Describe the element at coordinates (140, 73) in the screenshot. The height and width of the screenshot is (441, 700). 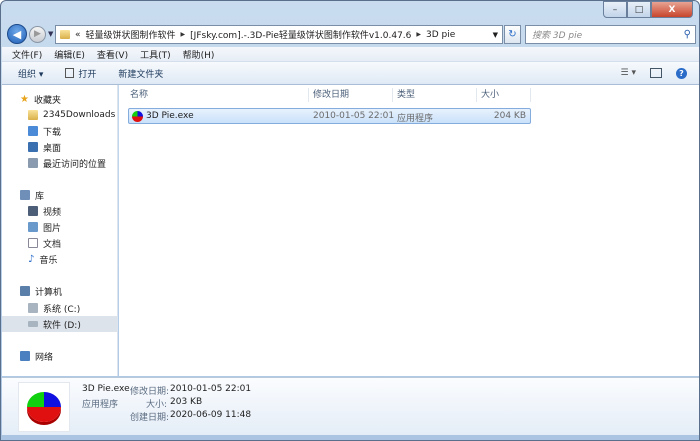
I see `new-folder-button: 新建文件夹` at that location.